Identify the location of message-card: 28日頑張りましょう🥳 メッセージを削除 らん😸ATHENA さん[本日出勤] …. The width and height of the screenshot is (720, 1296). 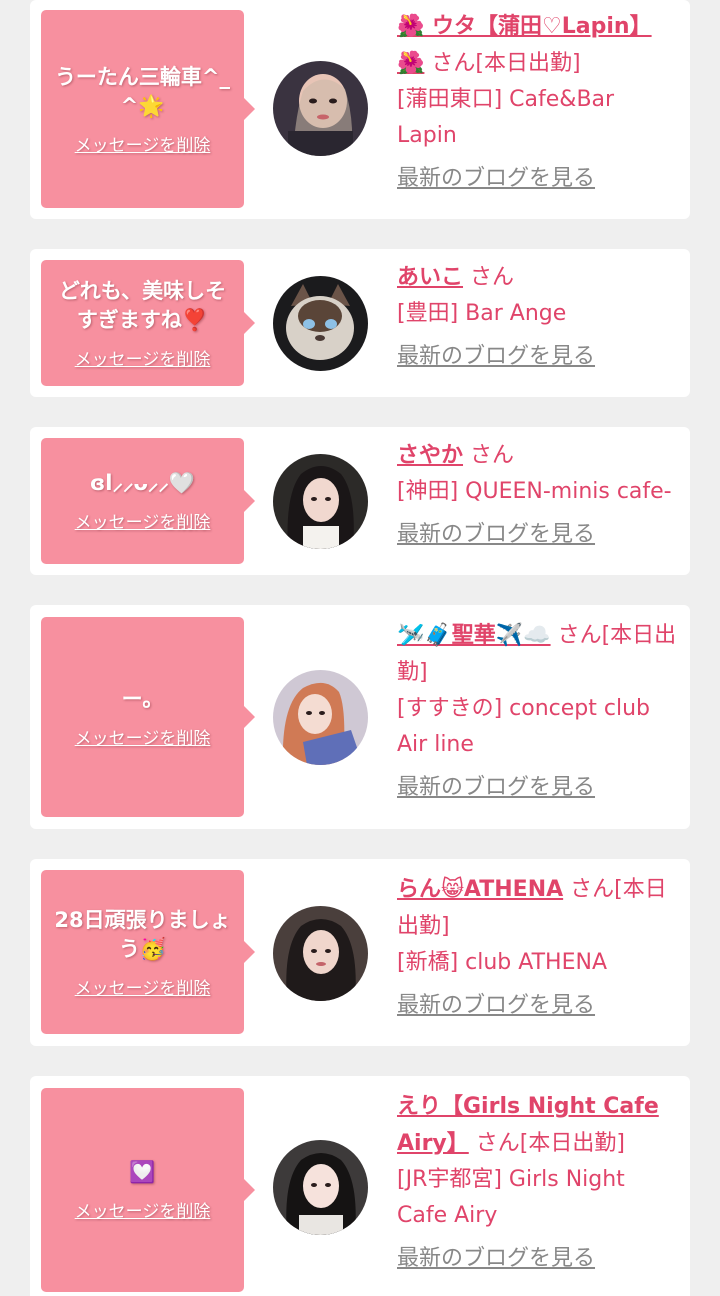
(360, 952).